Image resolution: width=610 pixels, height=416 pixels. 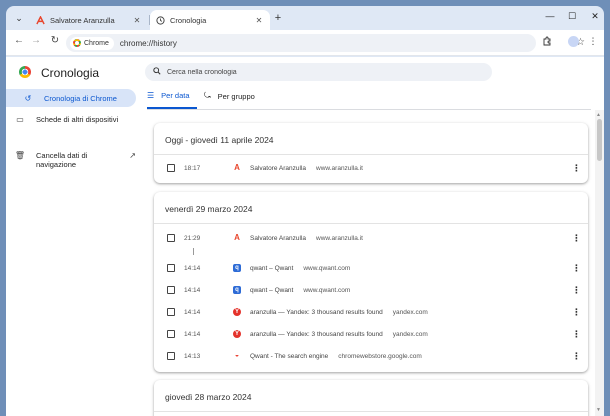 What do you see at coordinates (192, 168) in the screenshot?
I see `row-time: 18:17` at bounding box center [192, 168].